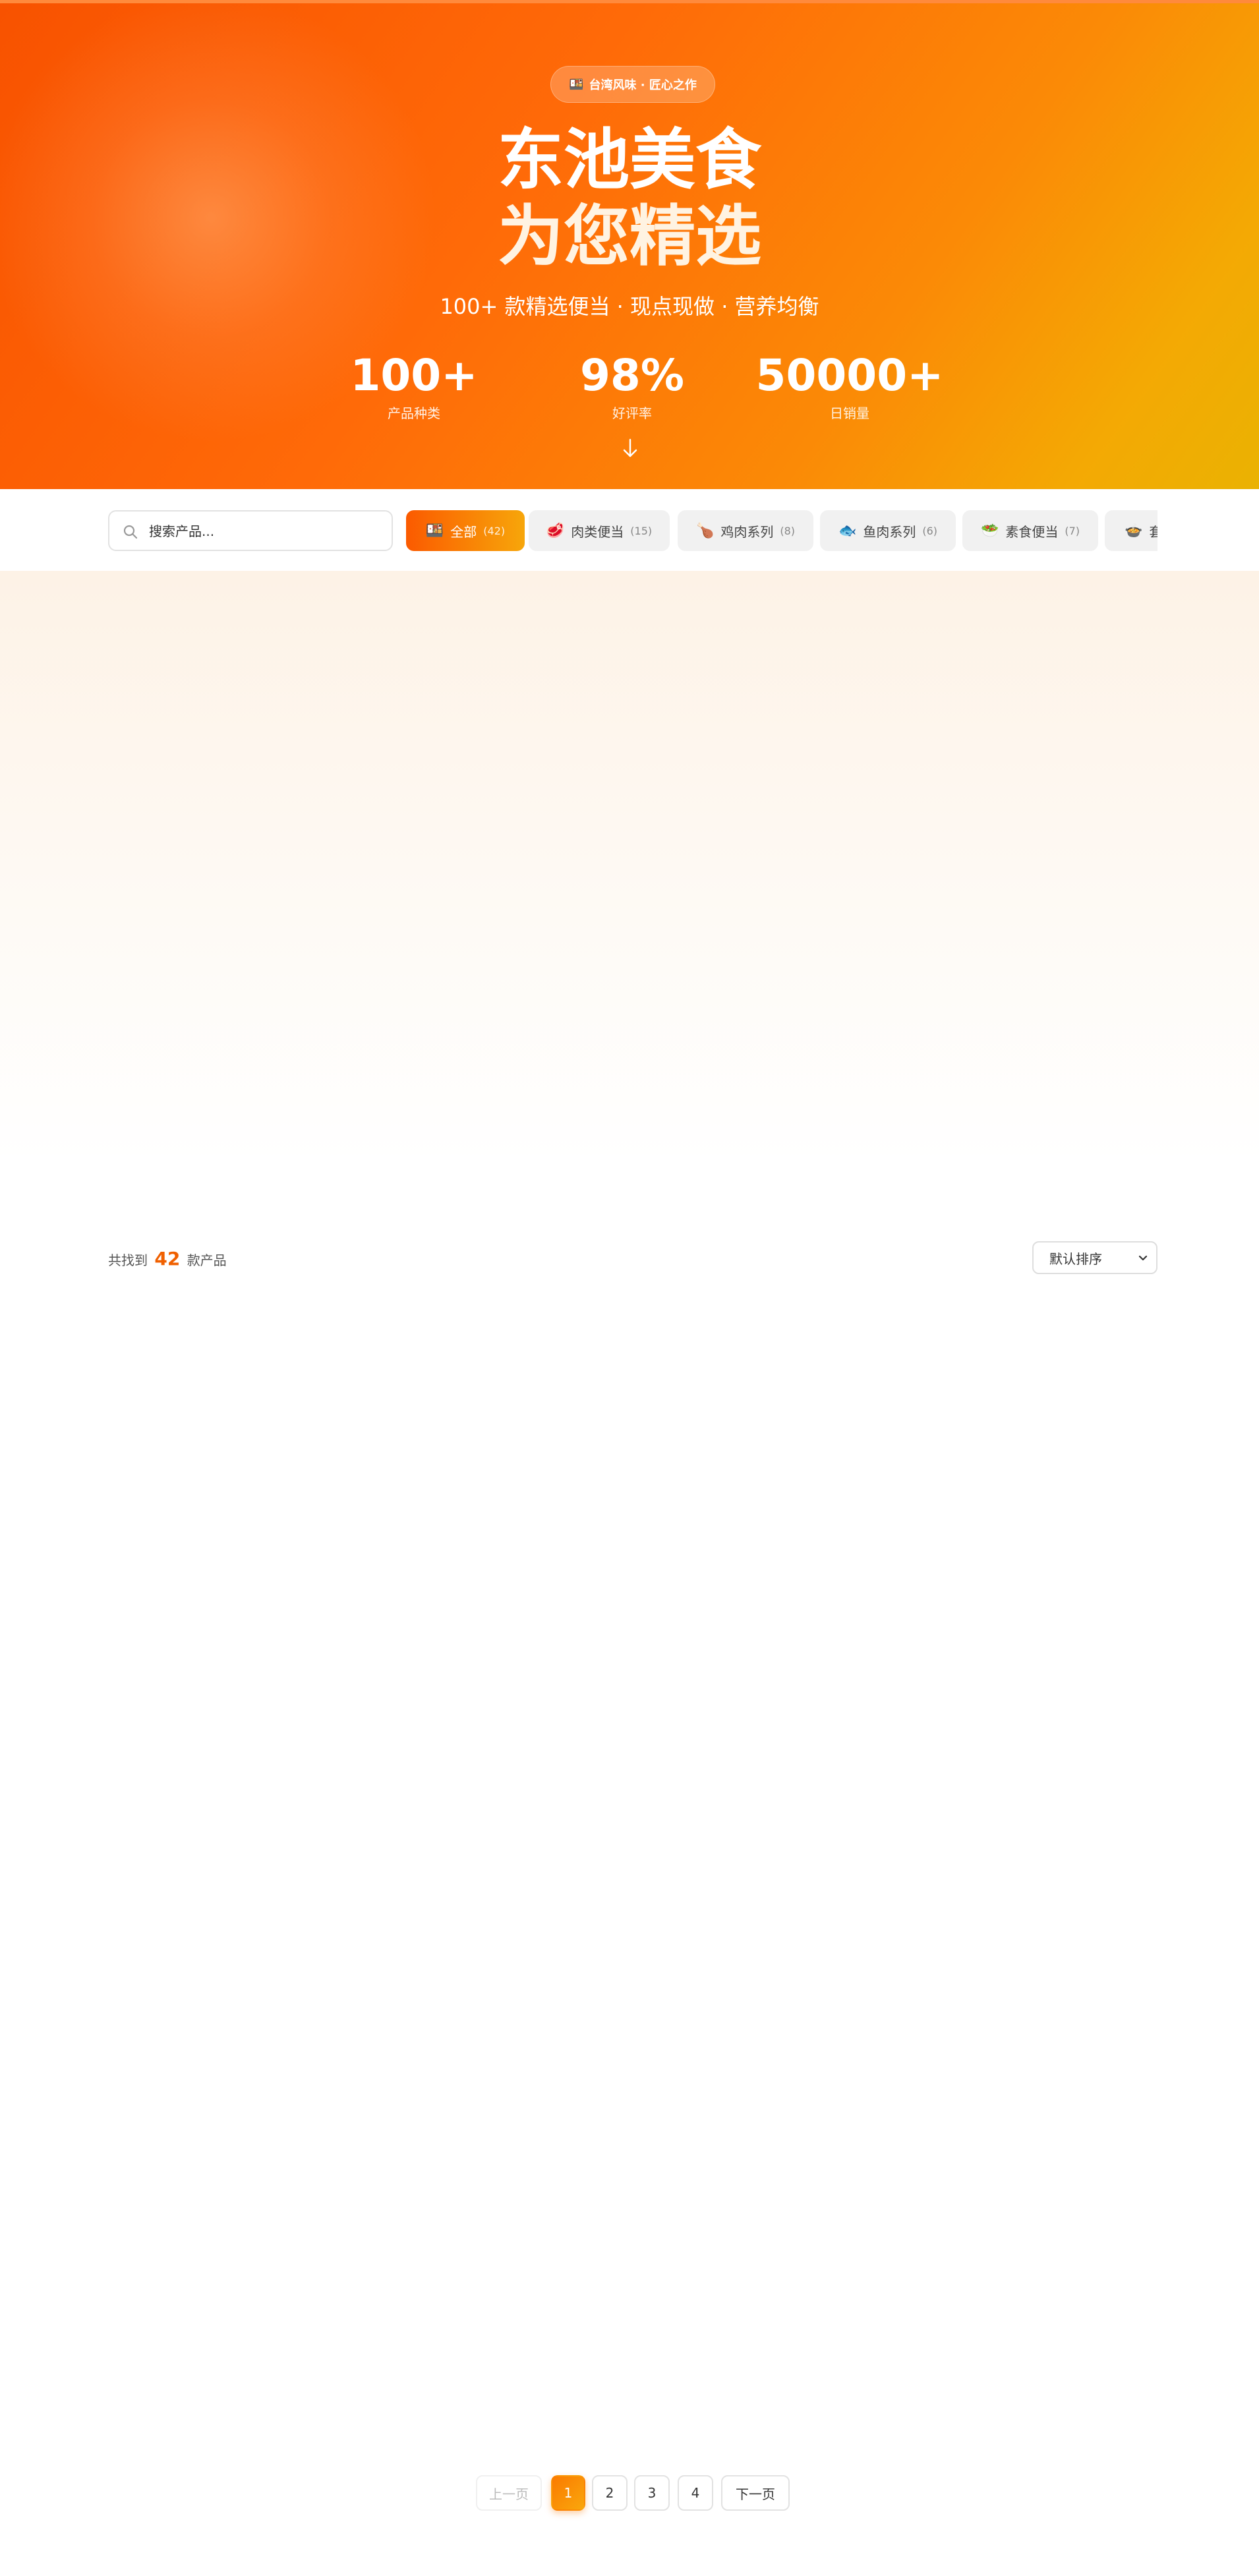 The width and height of the screenshot is (1259, 2576). I want to click on category-label: 肉类便当, so click(597, 531).